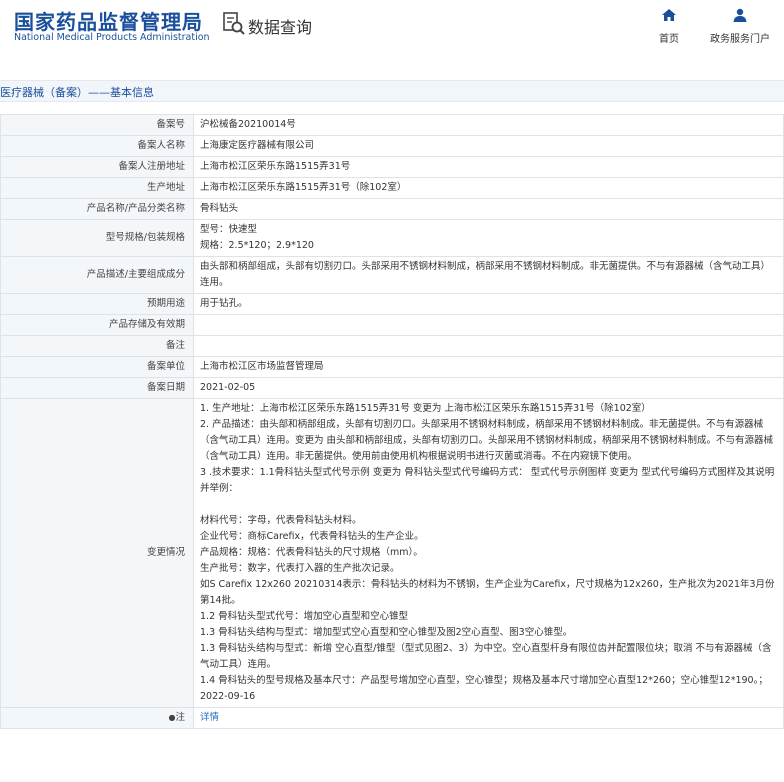  I want to click on nav-services-label: 政务服务门户, so click(740, 39).